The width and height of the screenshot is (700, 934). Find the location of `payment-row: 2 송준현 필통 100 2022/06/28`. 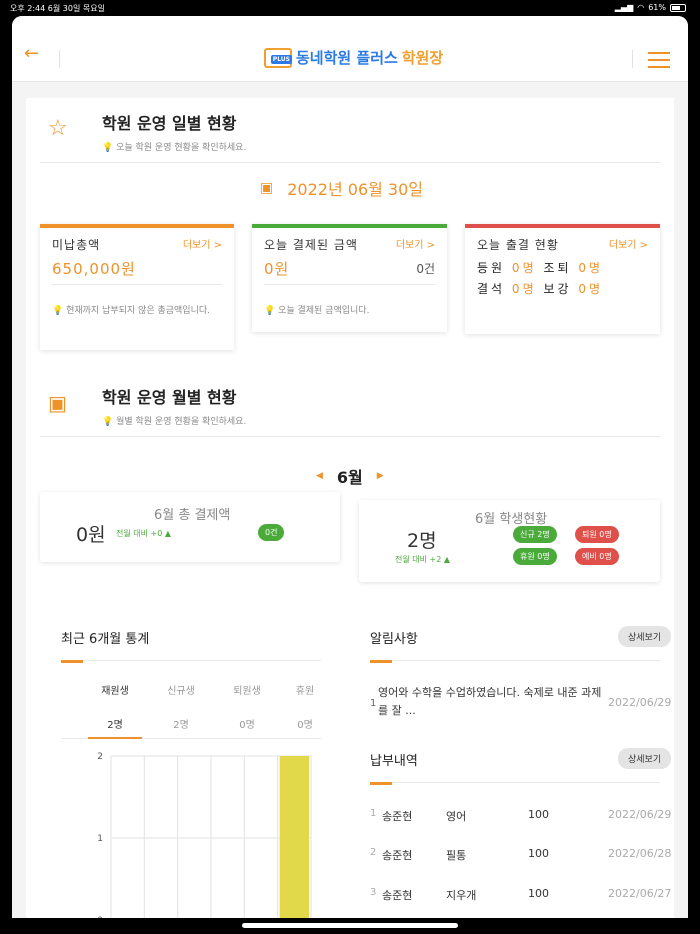

payment-row: 2 송준현 필통 100 2022/06/28 is located at coordinates (350, 857).